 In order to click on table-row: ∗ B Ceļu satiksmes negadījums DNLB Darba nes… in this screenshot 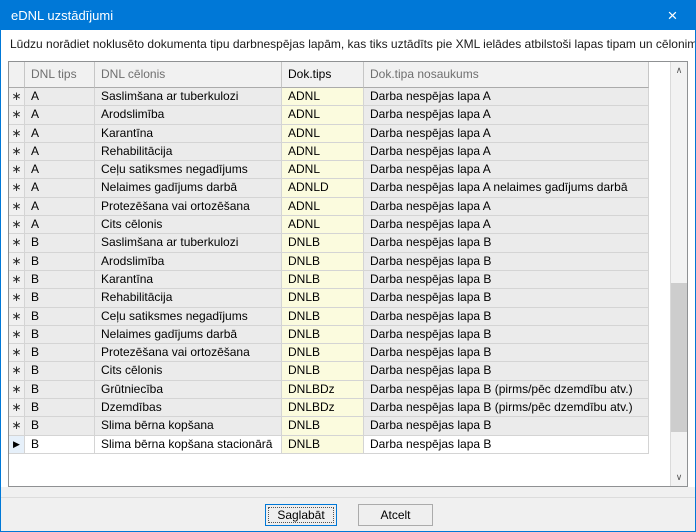, I will do `click(329, 316)`.